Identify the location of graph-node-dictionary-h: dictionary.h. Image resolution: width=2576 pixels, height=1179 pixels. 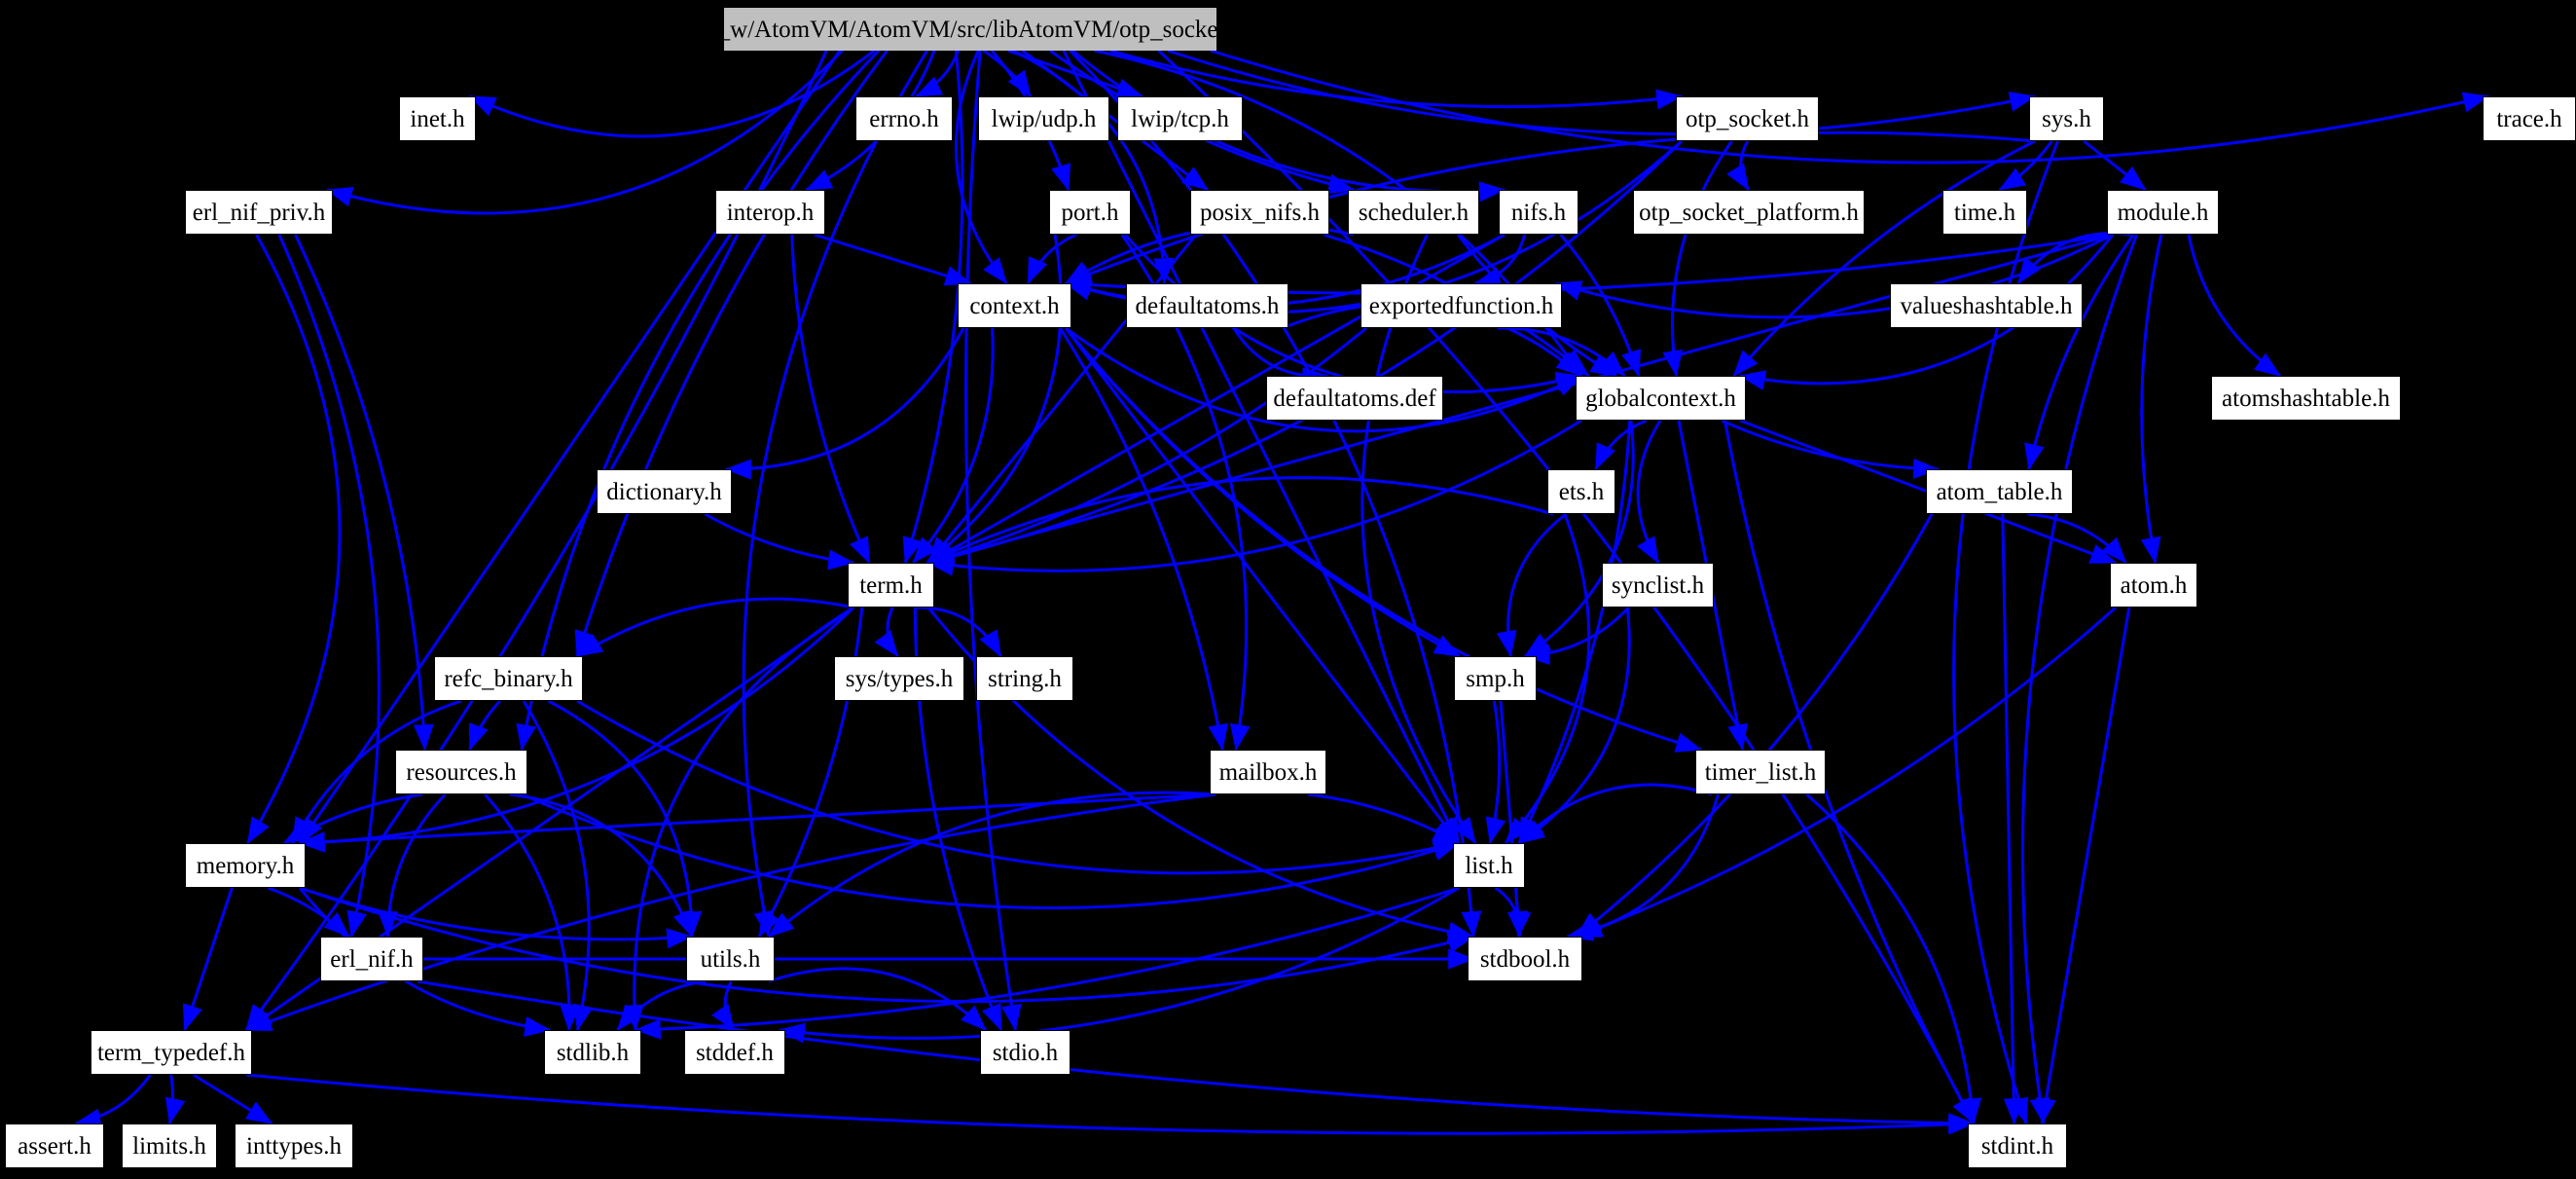
(664, 491).